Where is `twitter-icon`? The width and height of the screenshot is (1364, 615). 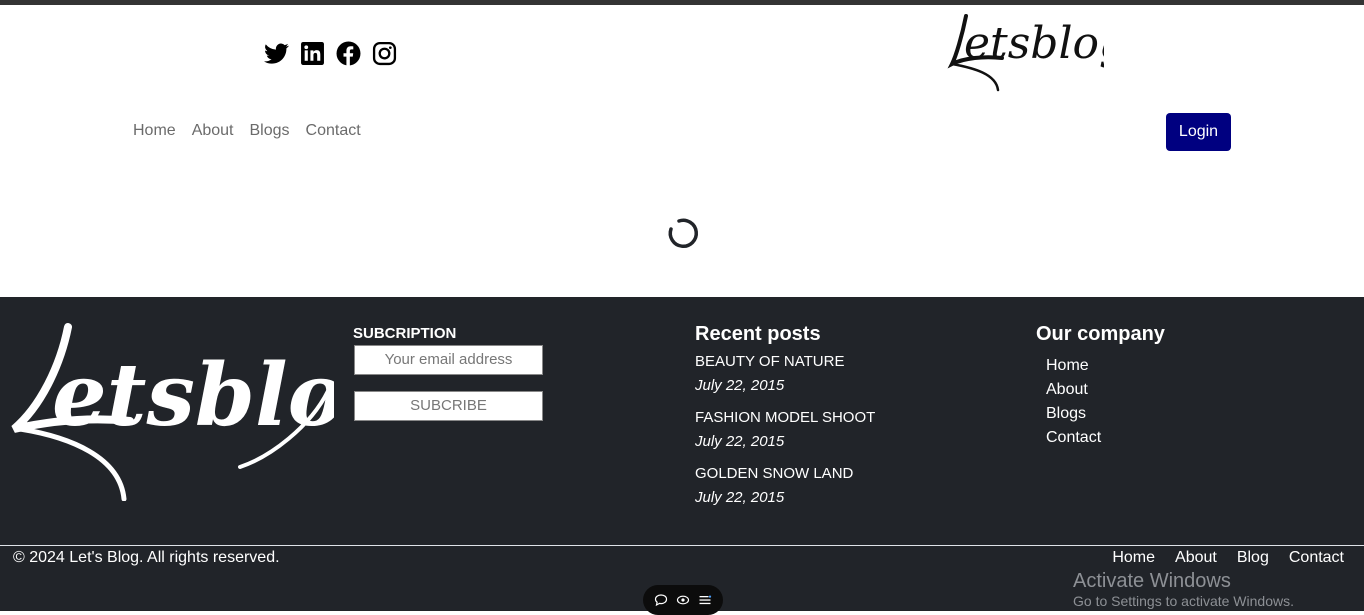 twitter-icon is located at coordinates (276, 53).